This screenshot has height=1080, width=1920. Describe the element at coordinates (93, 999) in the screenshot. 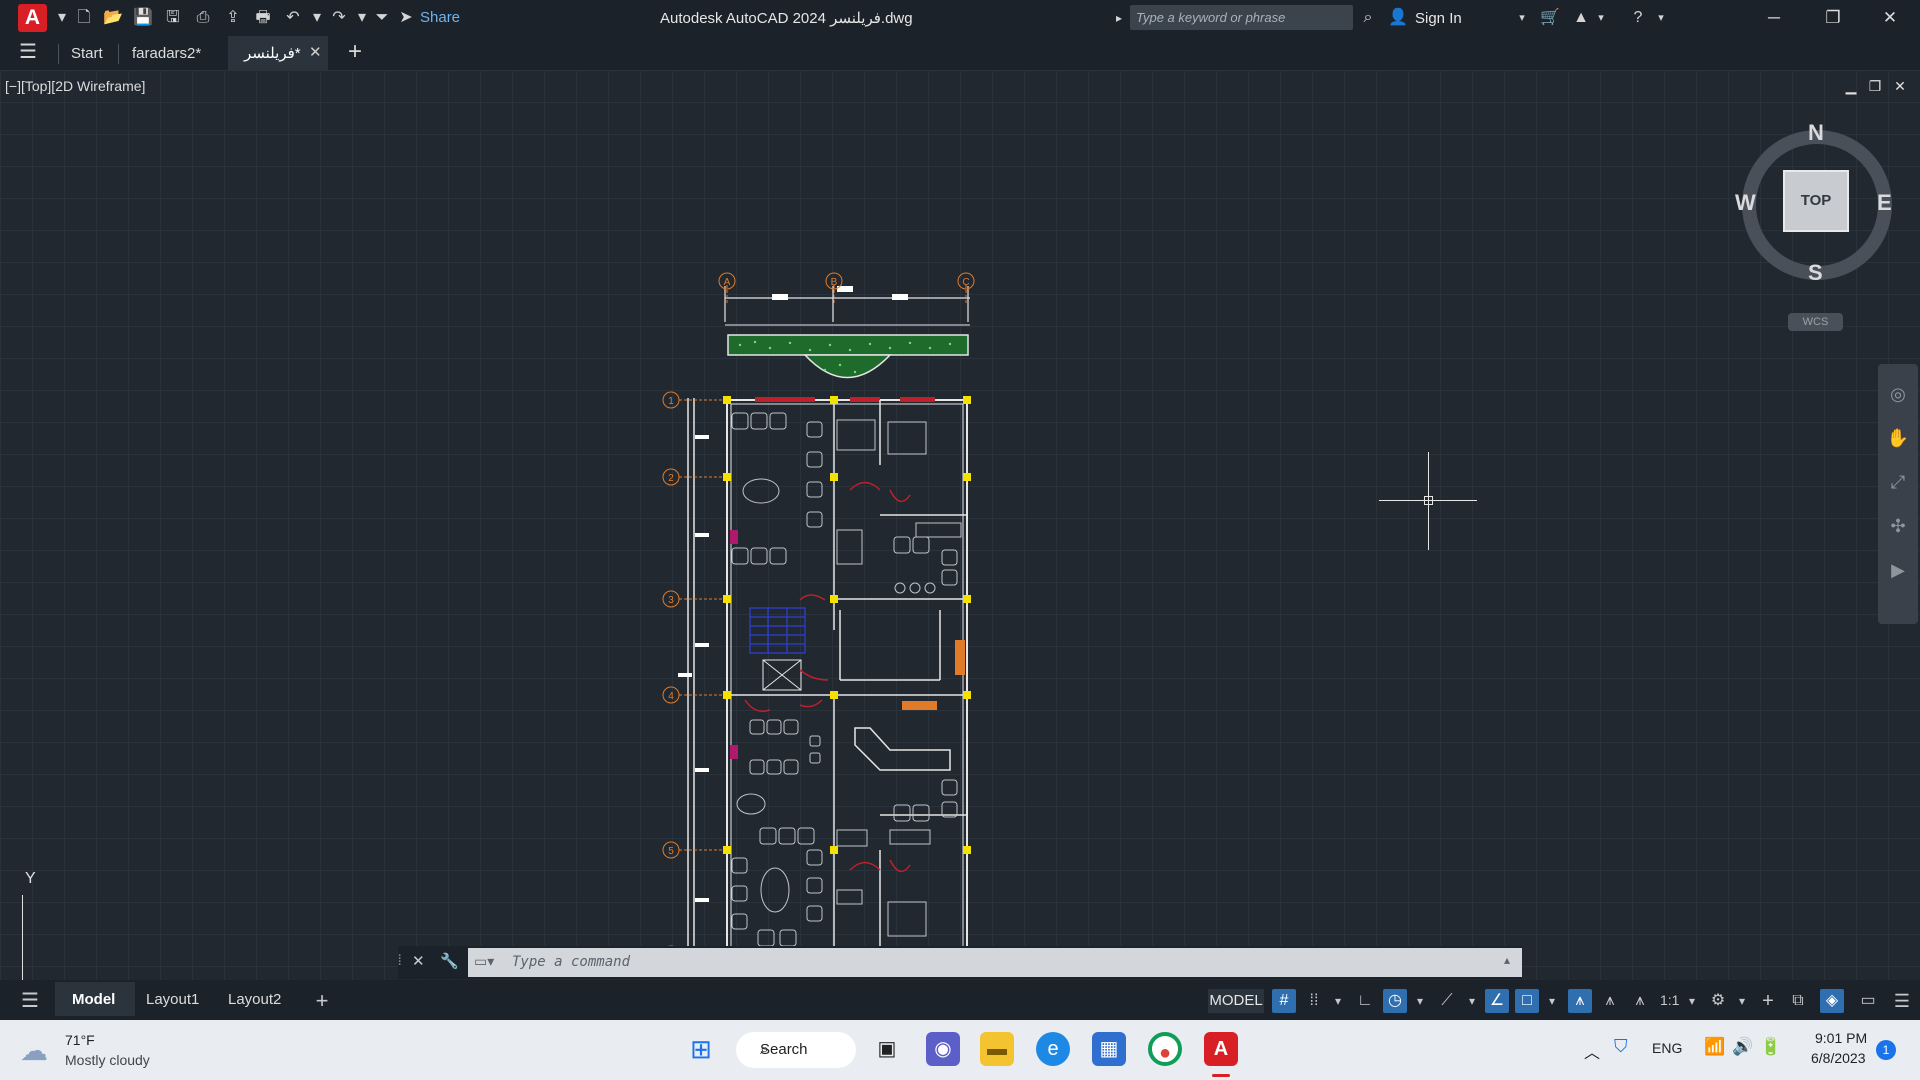

I see `tab-model: Model` at that location.